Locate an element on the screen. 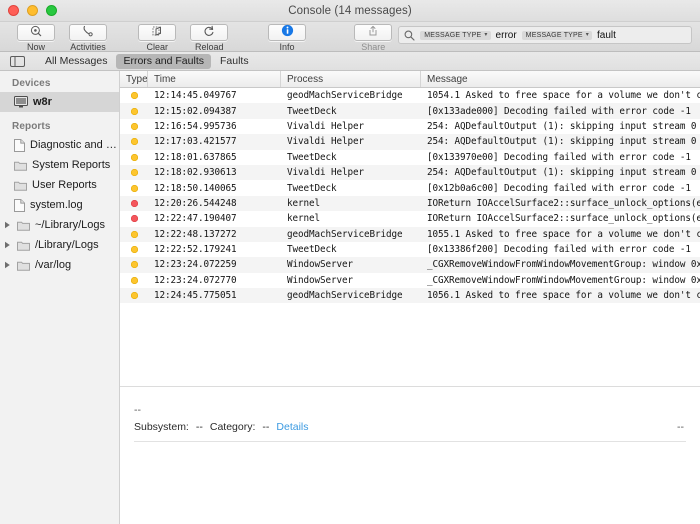 Image resolution: width=700 pixels, height=524 pixels. filter-term-2: fault is located at coordinates (606, 35).